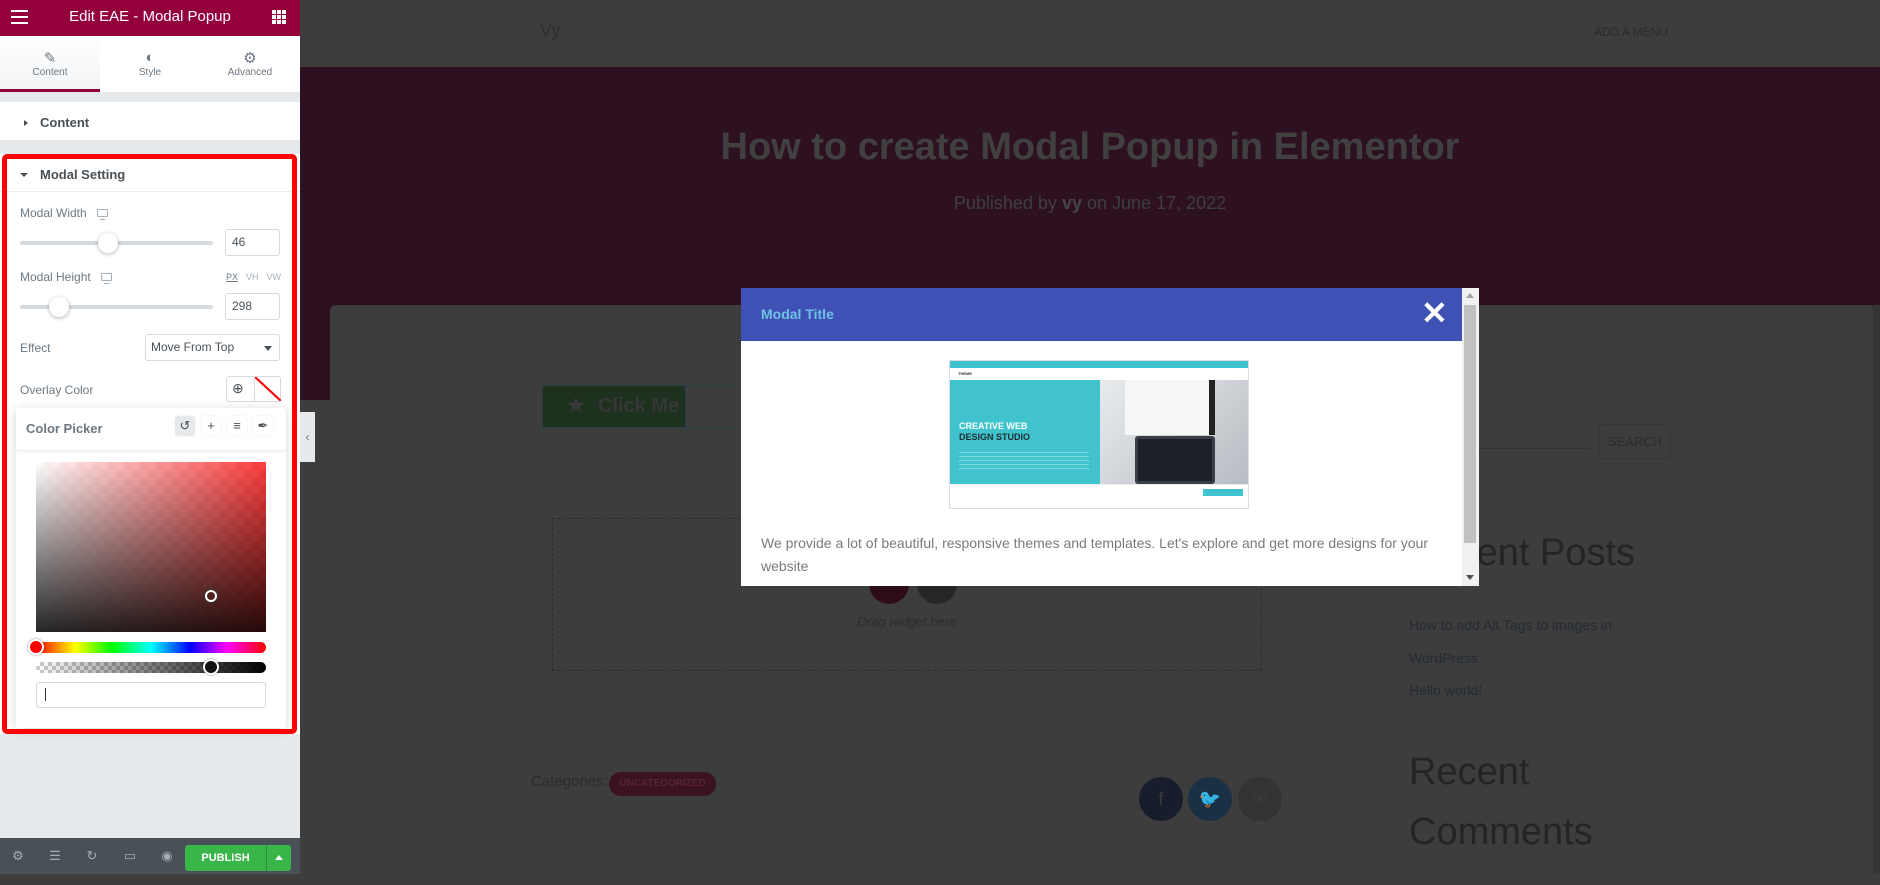  What do you see at coordinates (151, 547) in the screenshot?
I see `saturation-value-area` at bounding box center [151, 547].